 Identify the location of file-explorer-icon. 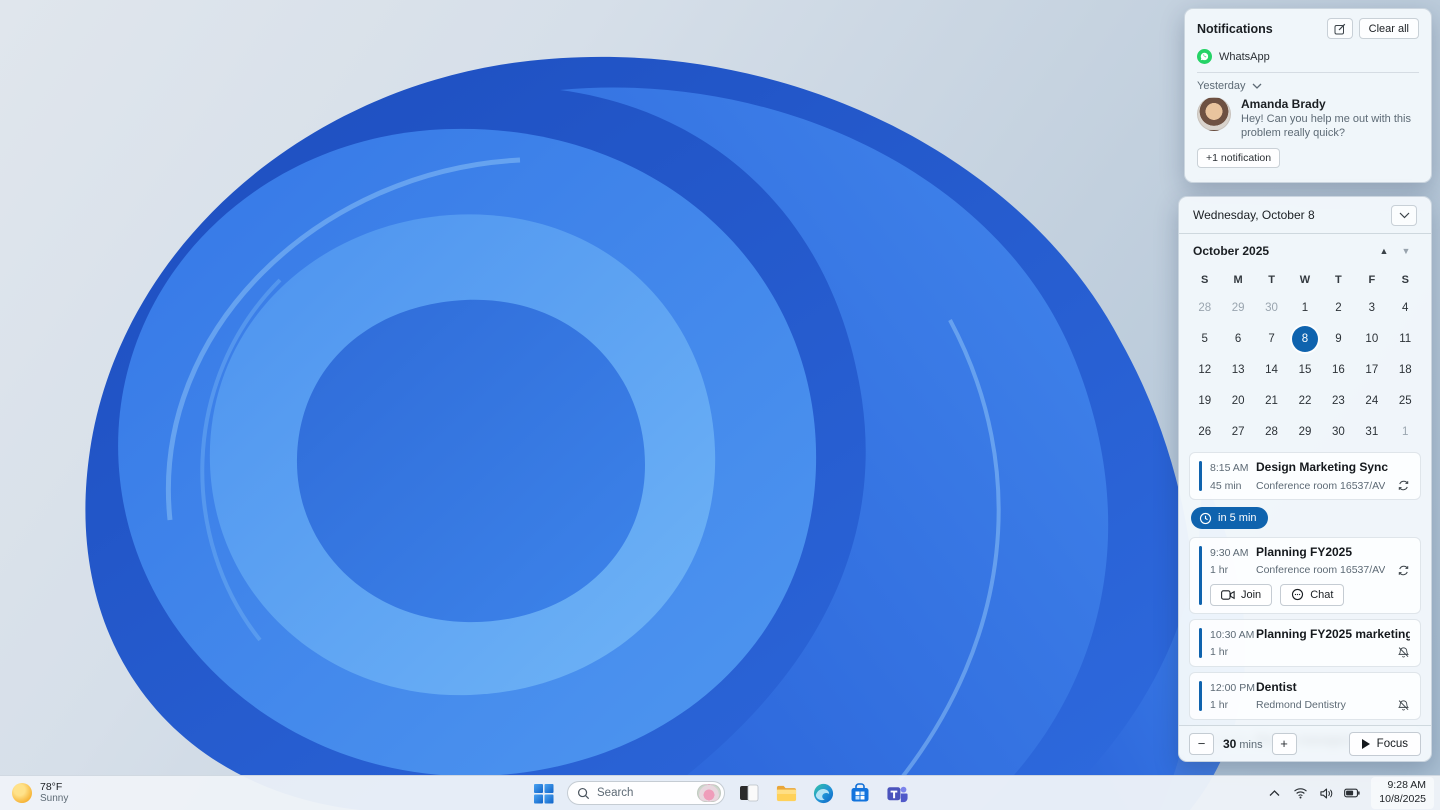
(786, 793).